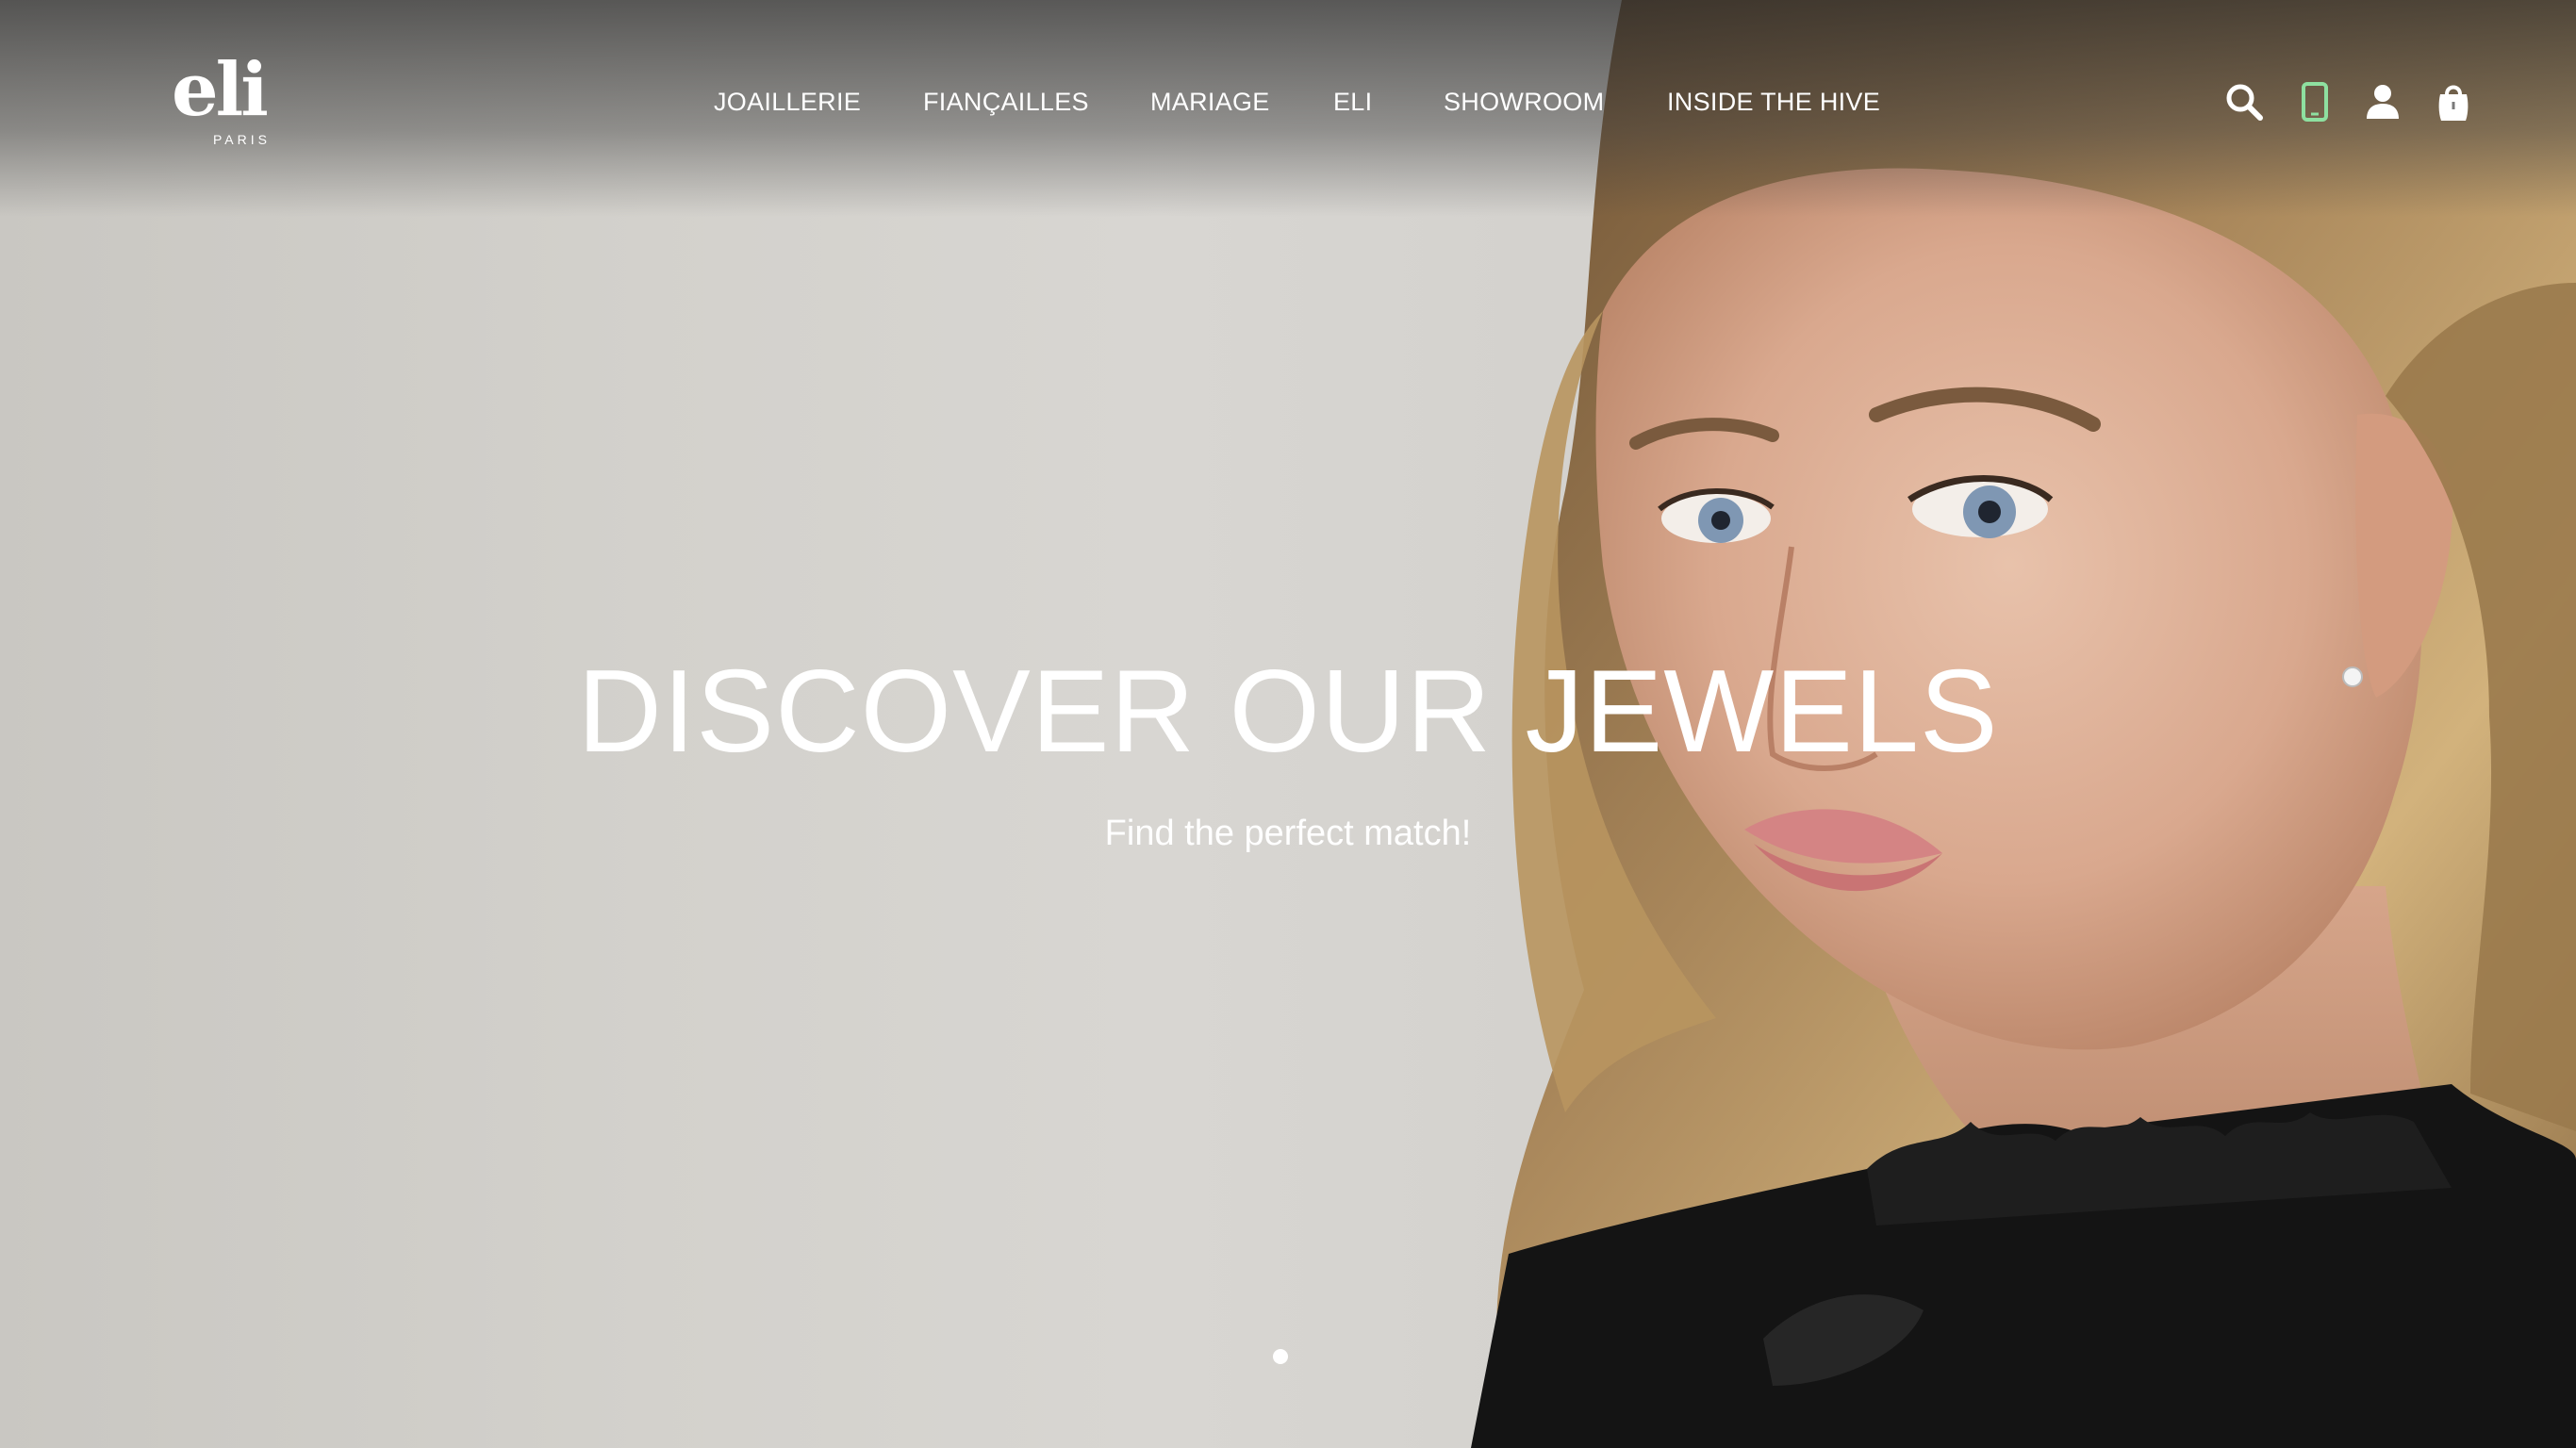 The width and height of the screenshot is (2576, 1448). I want to click on cart-button, so click(2453, 101).